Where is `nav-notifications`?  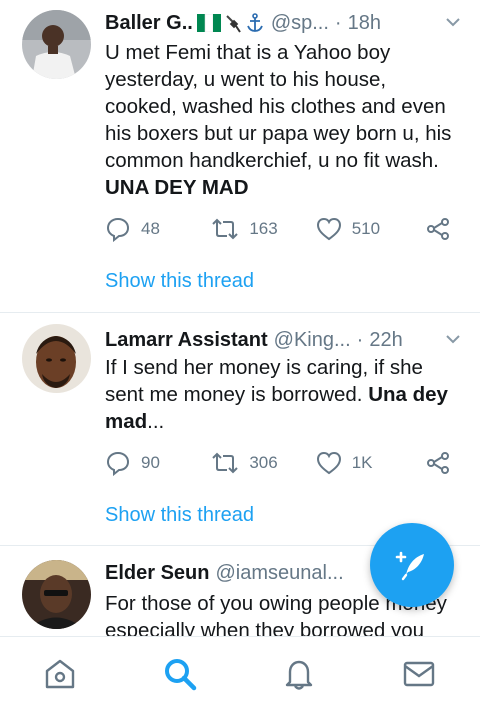 nav-notifications is located at coordinates (299, 674).